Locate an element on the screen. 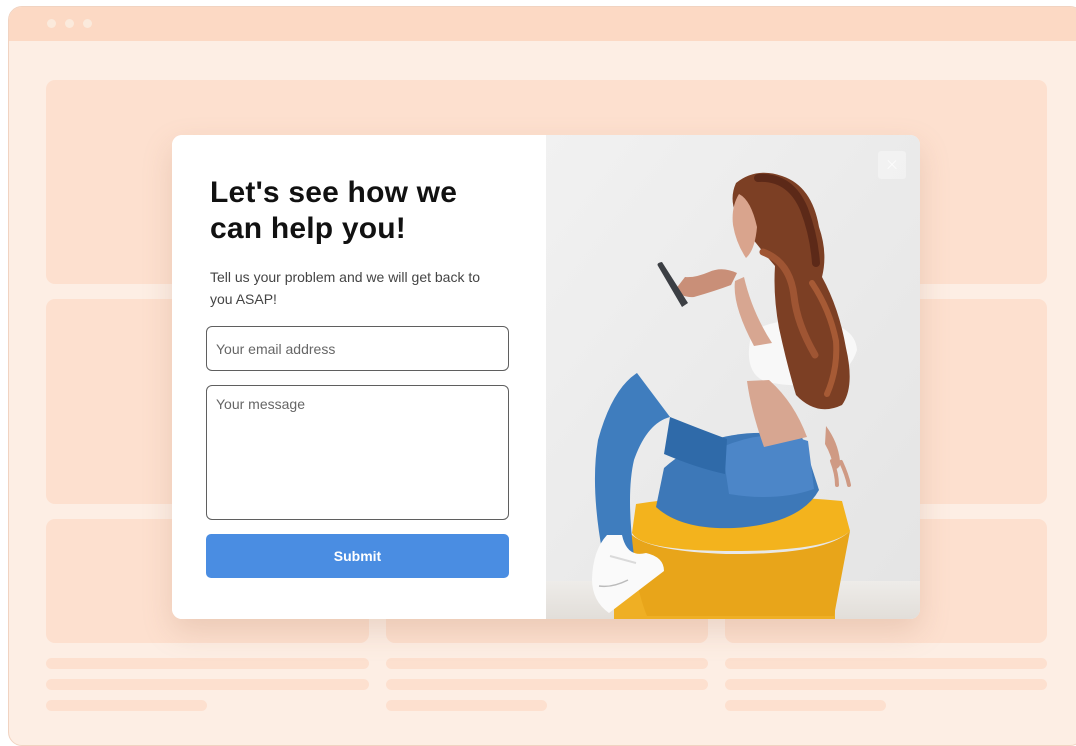 The image size is (1076, 746). submit-button: Submit is located at coordinates (357, 556).